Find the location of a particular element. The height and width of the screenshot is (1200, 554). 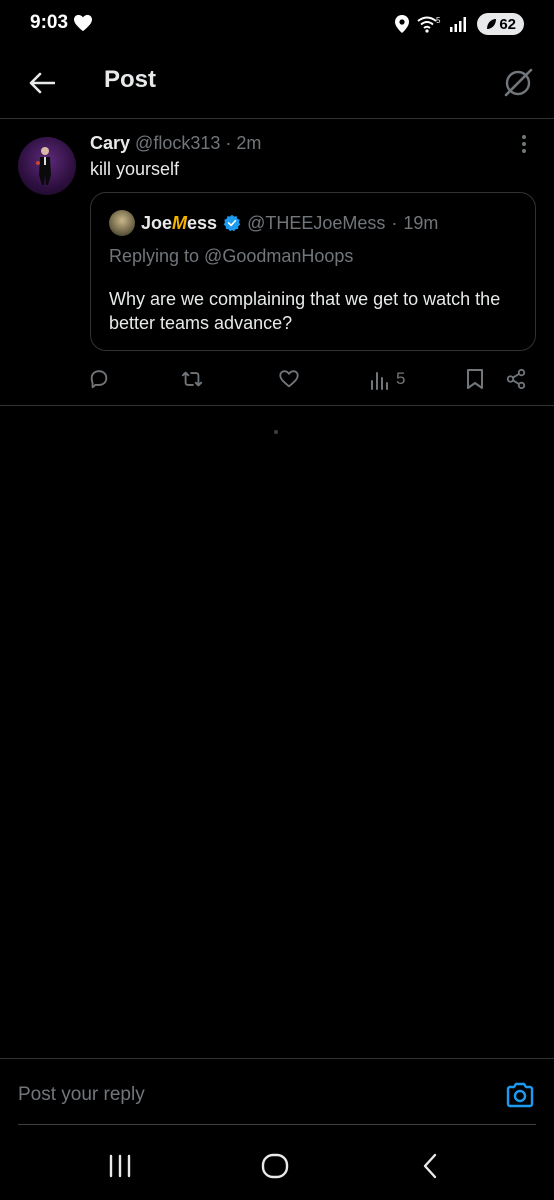

status-bar: 9:03 5 62 is located at coordinates (277, 25).